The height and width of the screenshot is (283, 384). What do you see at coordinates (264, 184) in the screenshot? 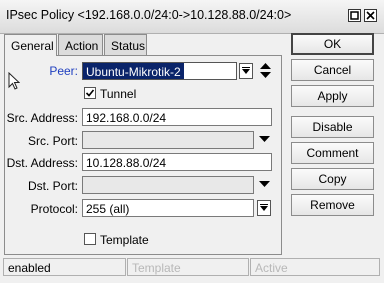
I see `dst-port-dropdown-icon` at bounding box center [264, 184].